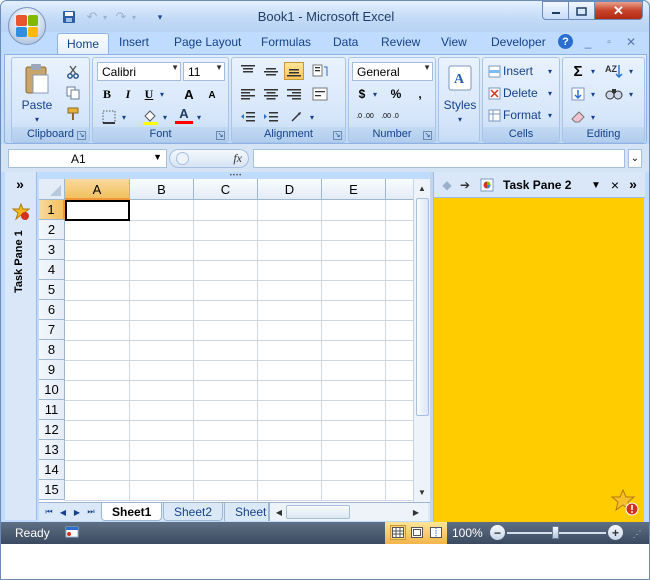 The width and height of the screenshot is (650, 580). Describe the element at coordinates (52, 270) in the screenshot. I see `row-header: 4` at that location.